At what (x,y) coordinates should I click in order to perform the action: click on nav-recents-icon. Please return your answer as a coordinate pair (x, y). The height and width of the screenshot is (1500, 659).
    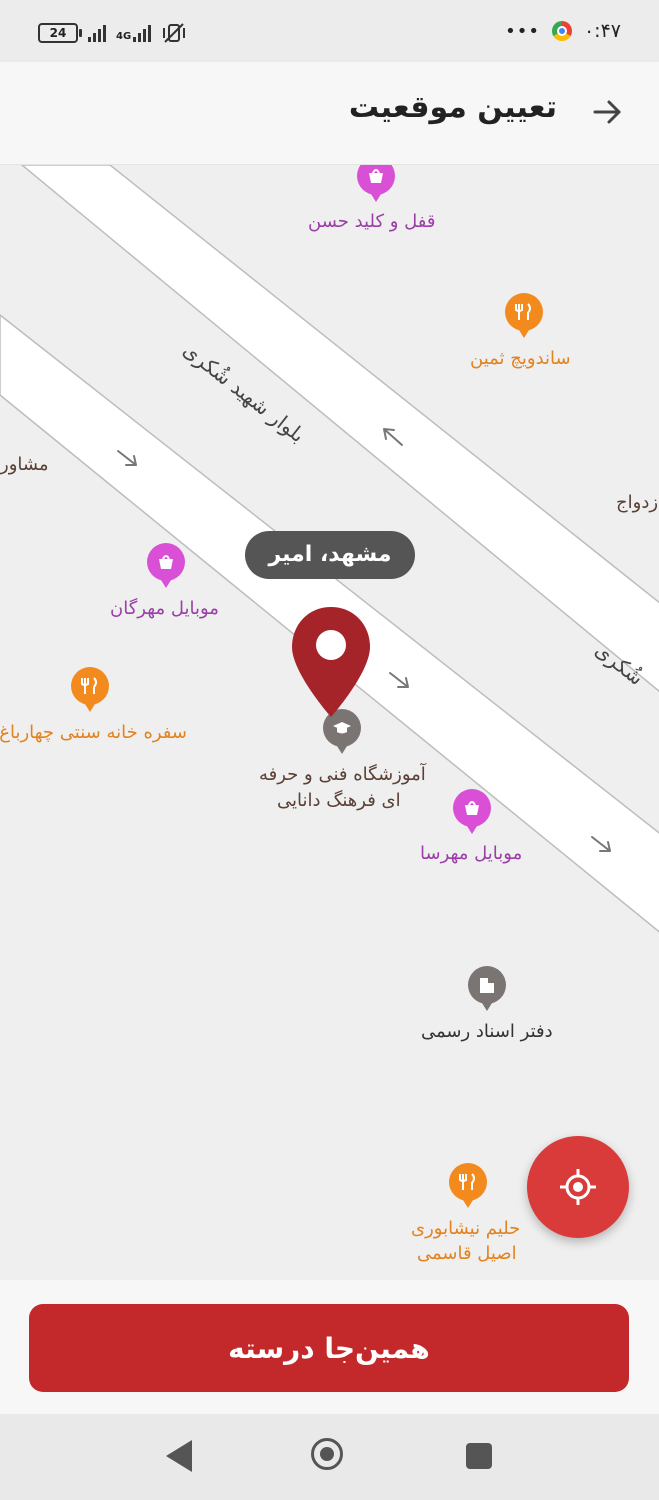
    Looking at the image, I should click on (479, 1456).